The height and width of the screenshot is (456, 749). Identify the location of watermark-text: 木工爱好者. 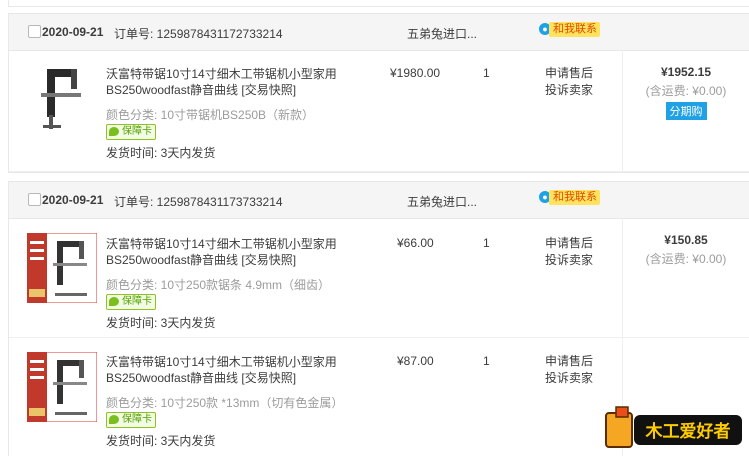
(688, 431).